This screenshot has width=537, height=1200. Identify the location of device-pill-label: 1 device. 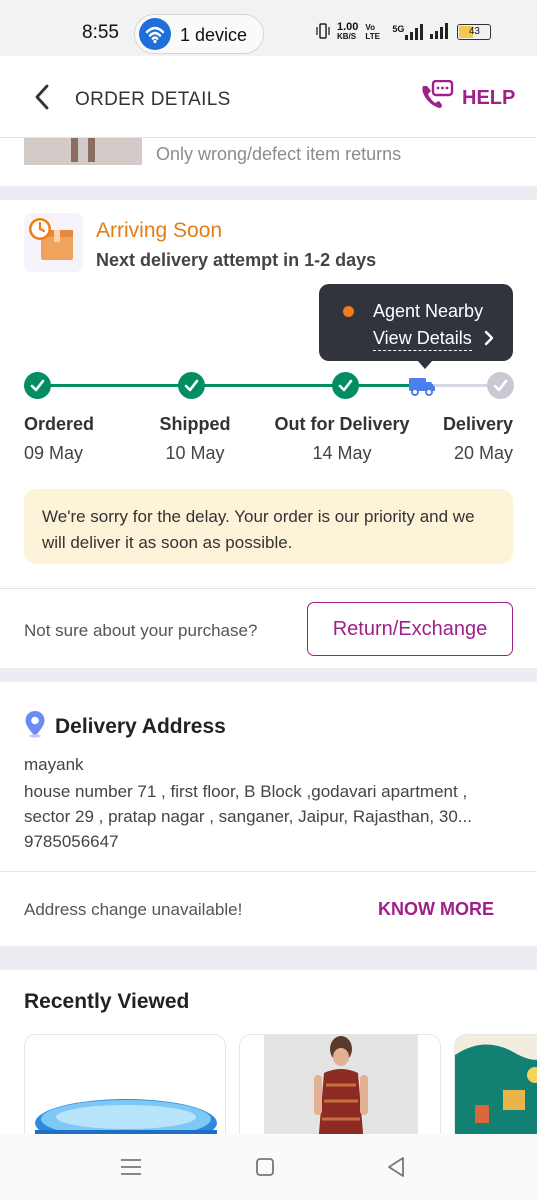
(214, 35).